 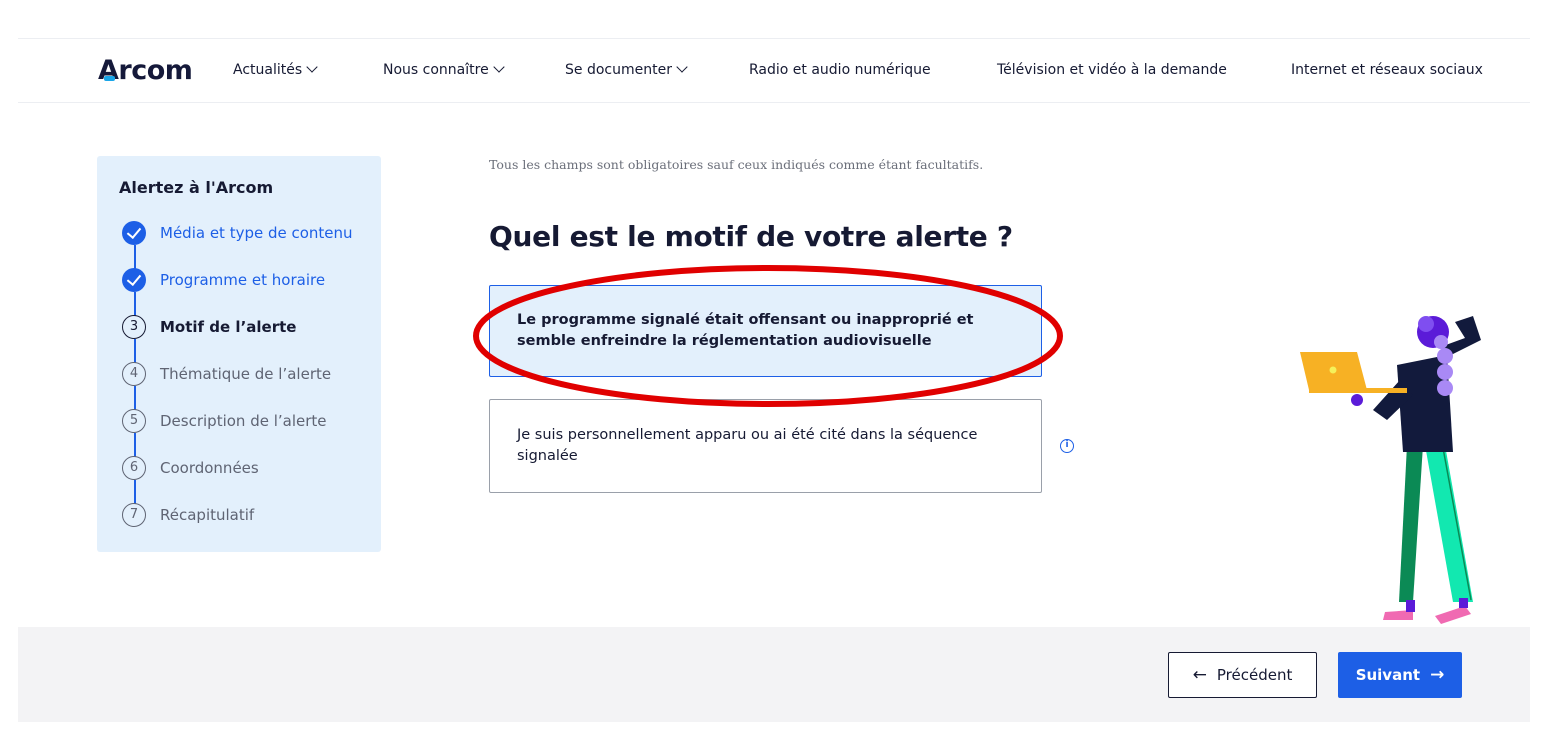 I want to click on nav-actualites: Actualités, so click(x=275, y=69).